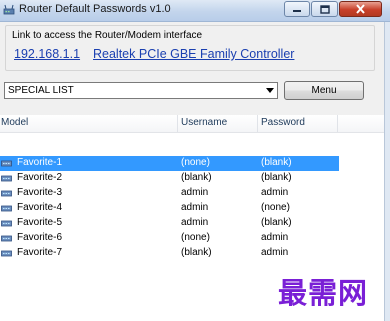 The width and height of the screenshot is (390, 321). What do you see at coordinates (169, 163) in the screenshot?
I see `table-row: Favorite-1 (none) (blank)` at bounding box center [169, 163].